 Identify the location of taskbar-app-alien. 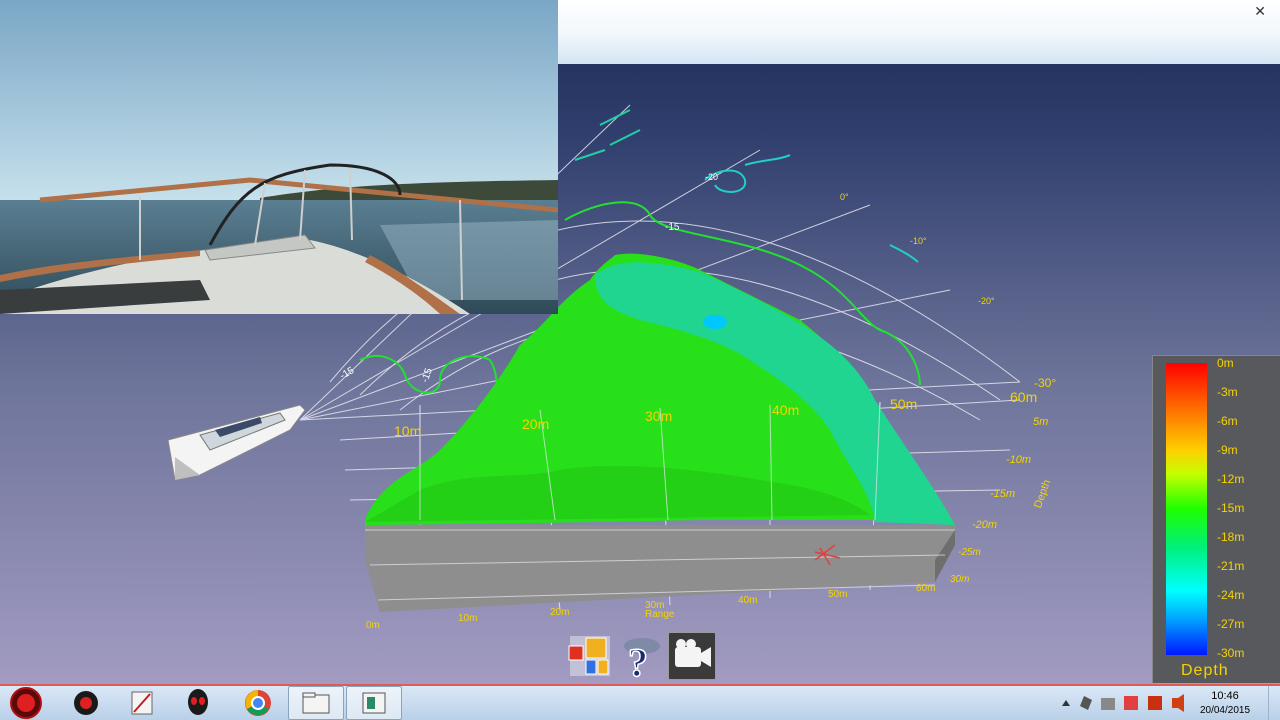
(198, 703).